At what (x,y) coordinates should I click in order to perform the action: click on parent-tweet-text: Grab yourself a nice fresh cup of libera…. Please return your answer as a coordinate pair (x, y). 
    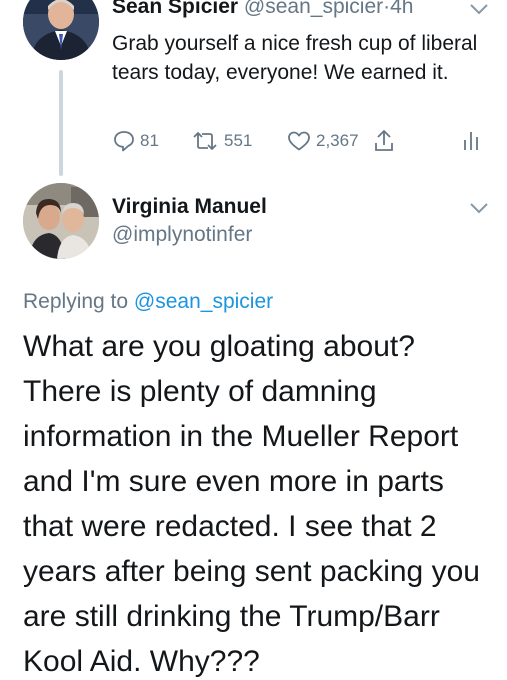
    Looking at the image, I should click on (295, 58).